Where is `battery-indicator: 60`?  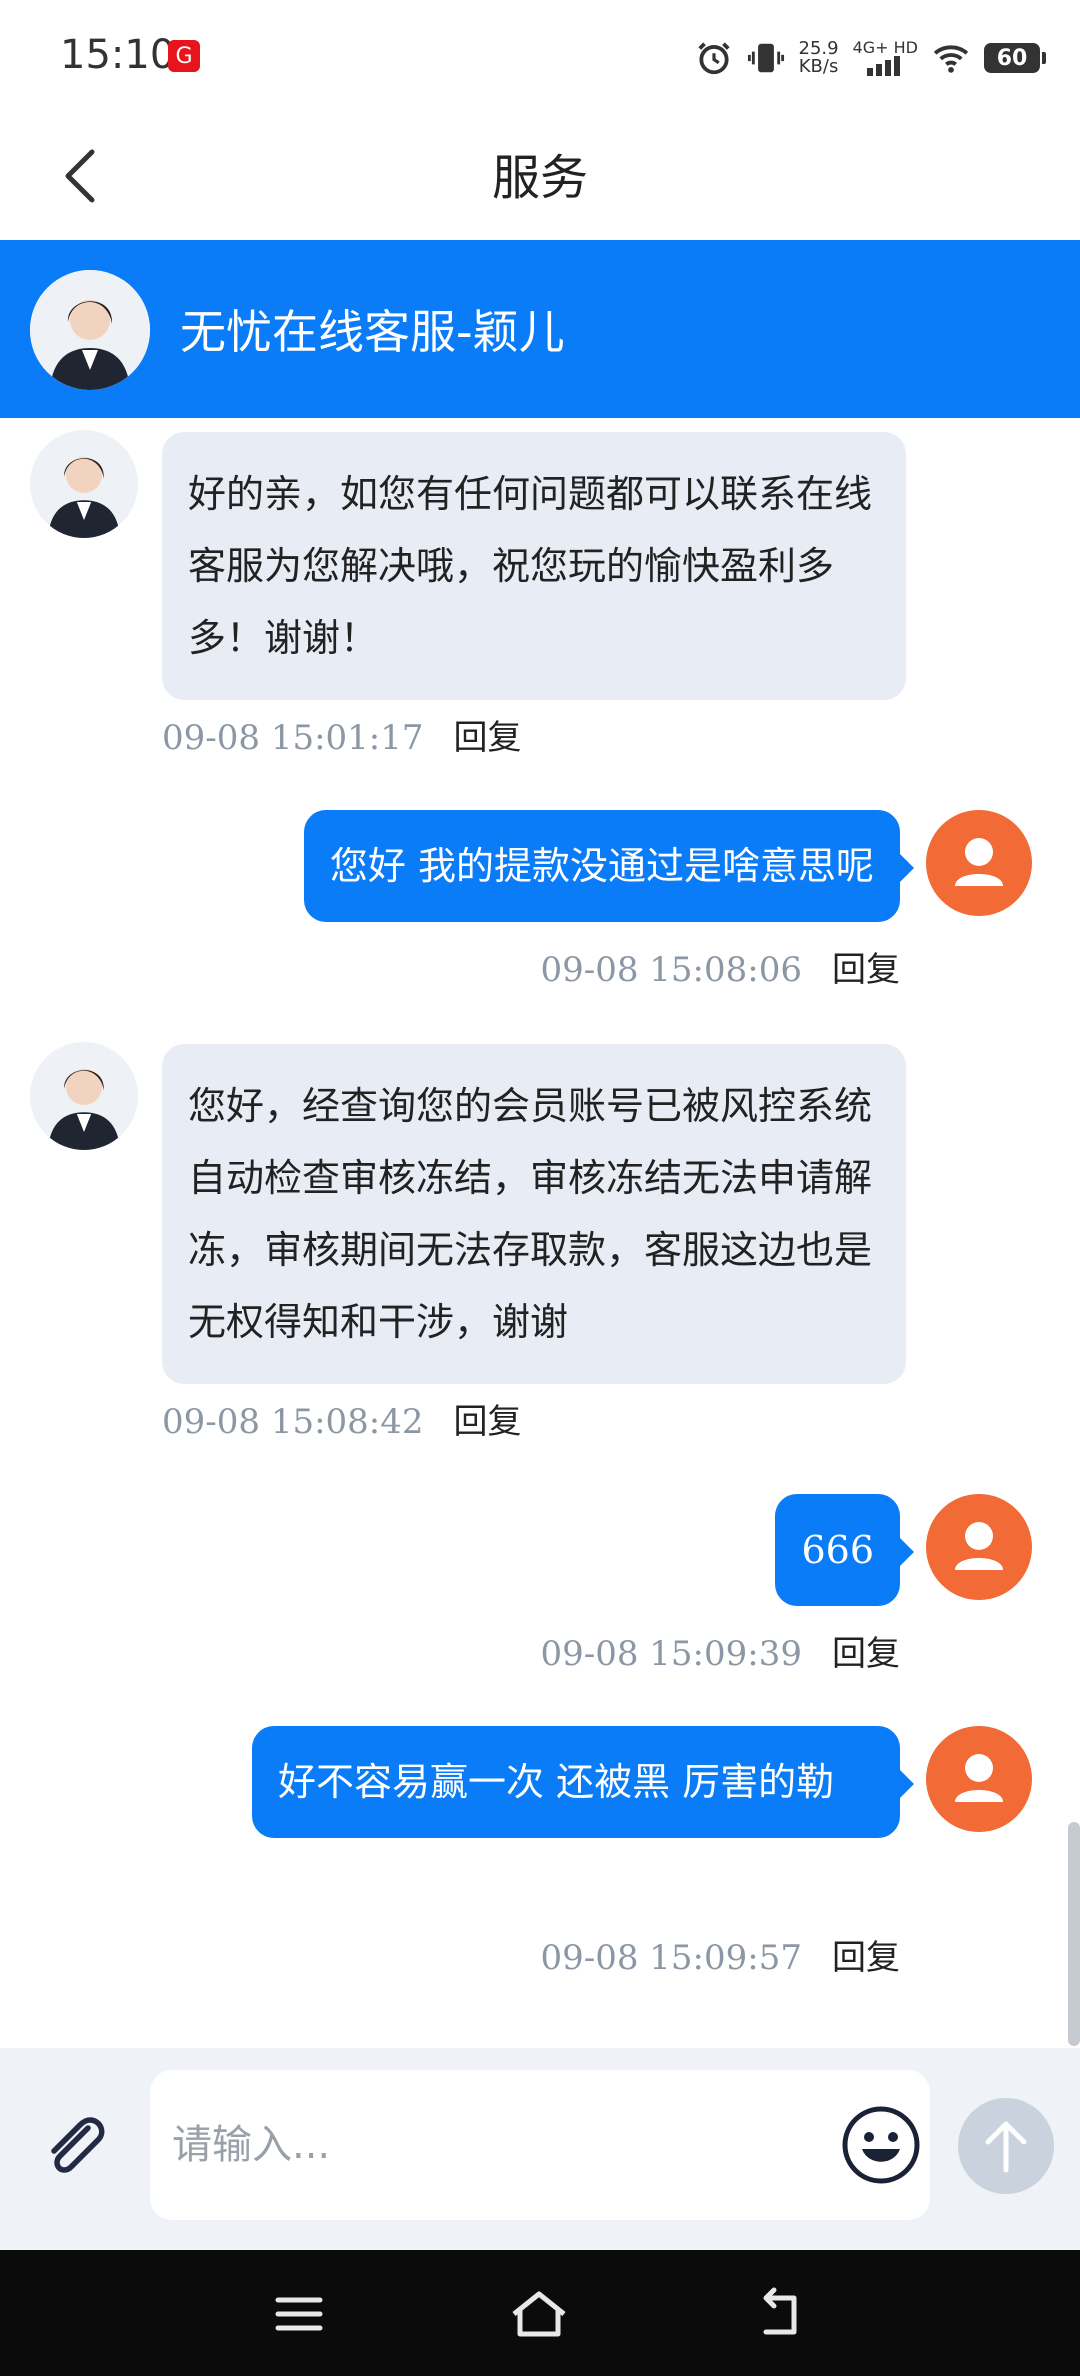
battery-indicator: 60 is located at coordinates (1015, 58).